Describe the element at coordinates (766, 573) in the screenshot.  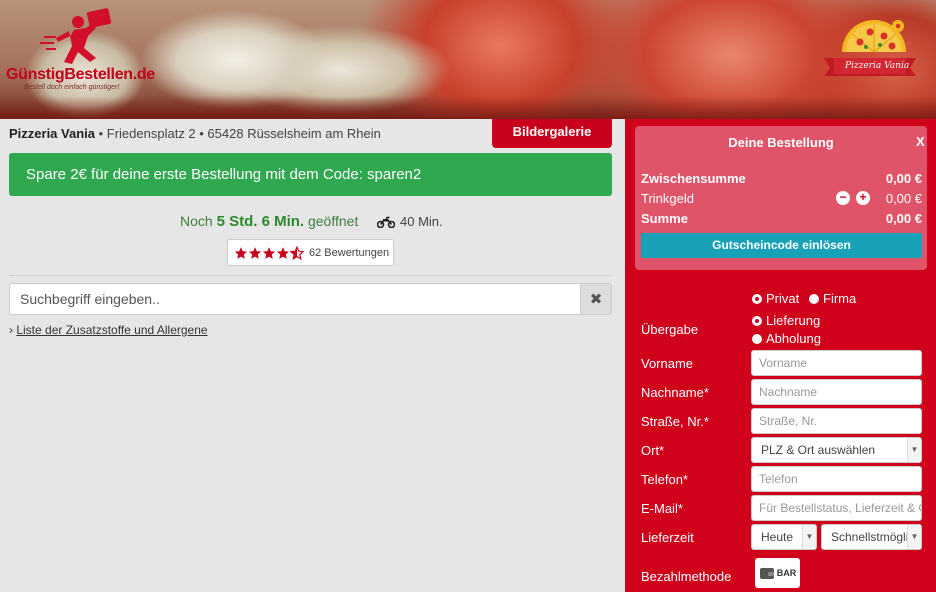
I see `wallet-icon` at that location.